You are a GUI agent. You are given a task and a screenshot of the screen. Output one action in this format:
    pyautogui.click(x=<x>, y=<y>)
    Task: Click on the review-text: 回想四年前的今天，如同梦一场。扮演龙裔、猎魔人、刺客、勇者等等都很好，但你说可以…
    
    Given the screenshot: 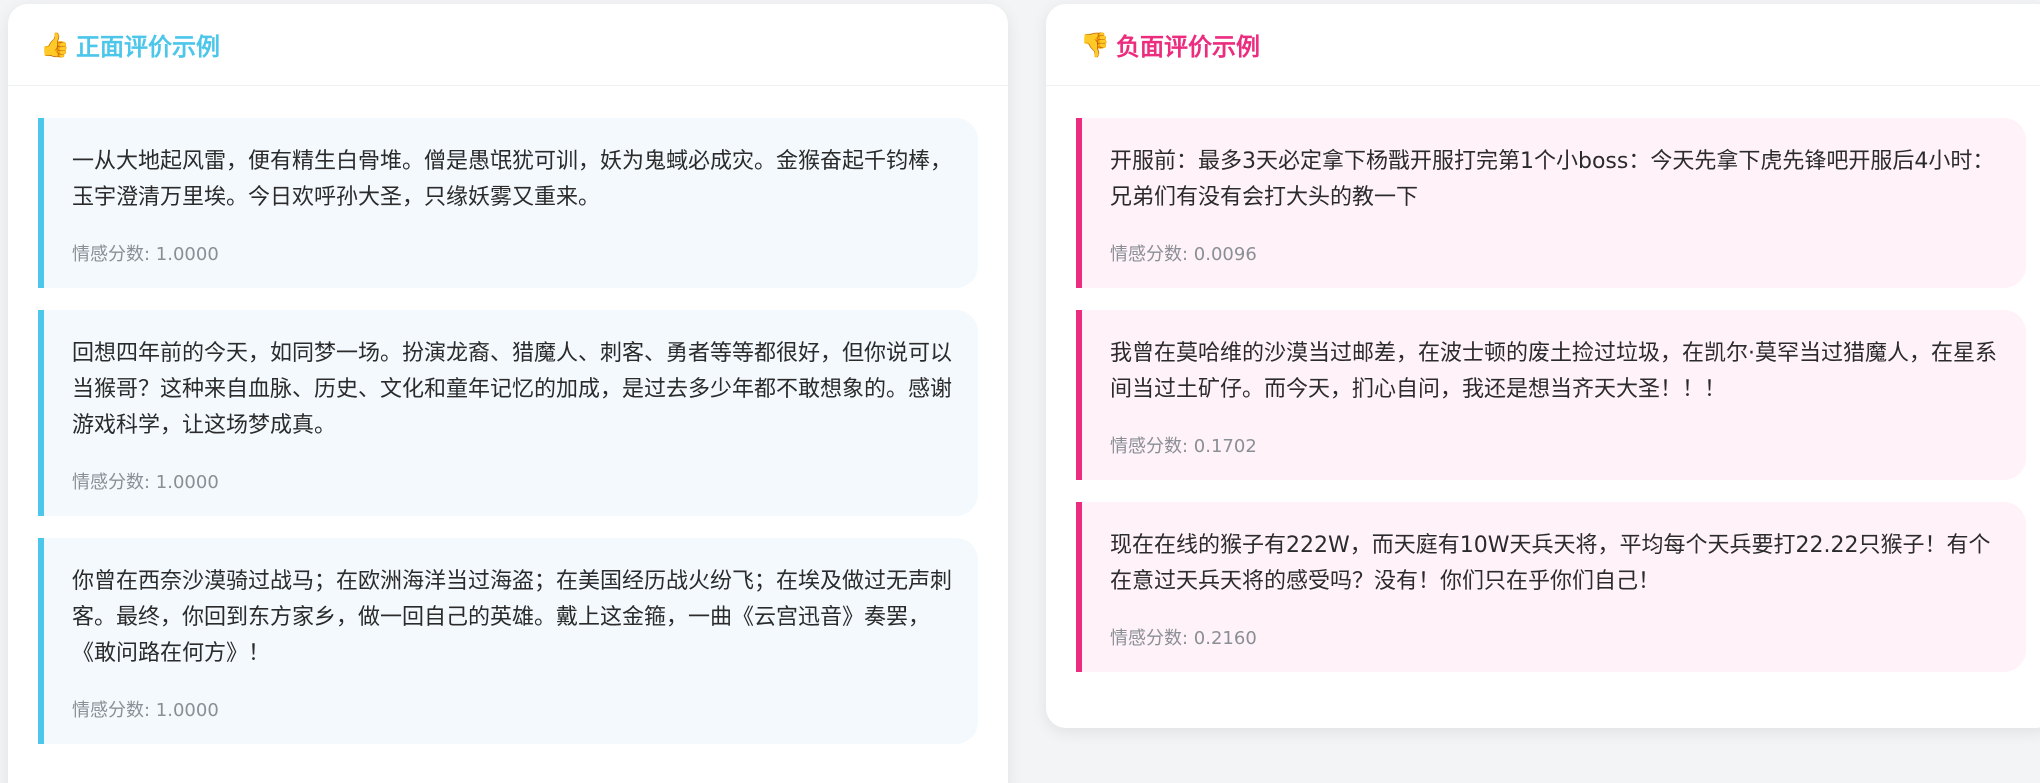 What is the action you would take?
    pyautogui.click(x=512, y=389)
    